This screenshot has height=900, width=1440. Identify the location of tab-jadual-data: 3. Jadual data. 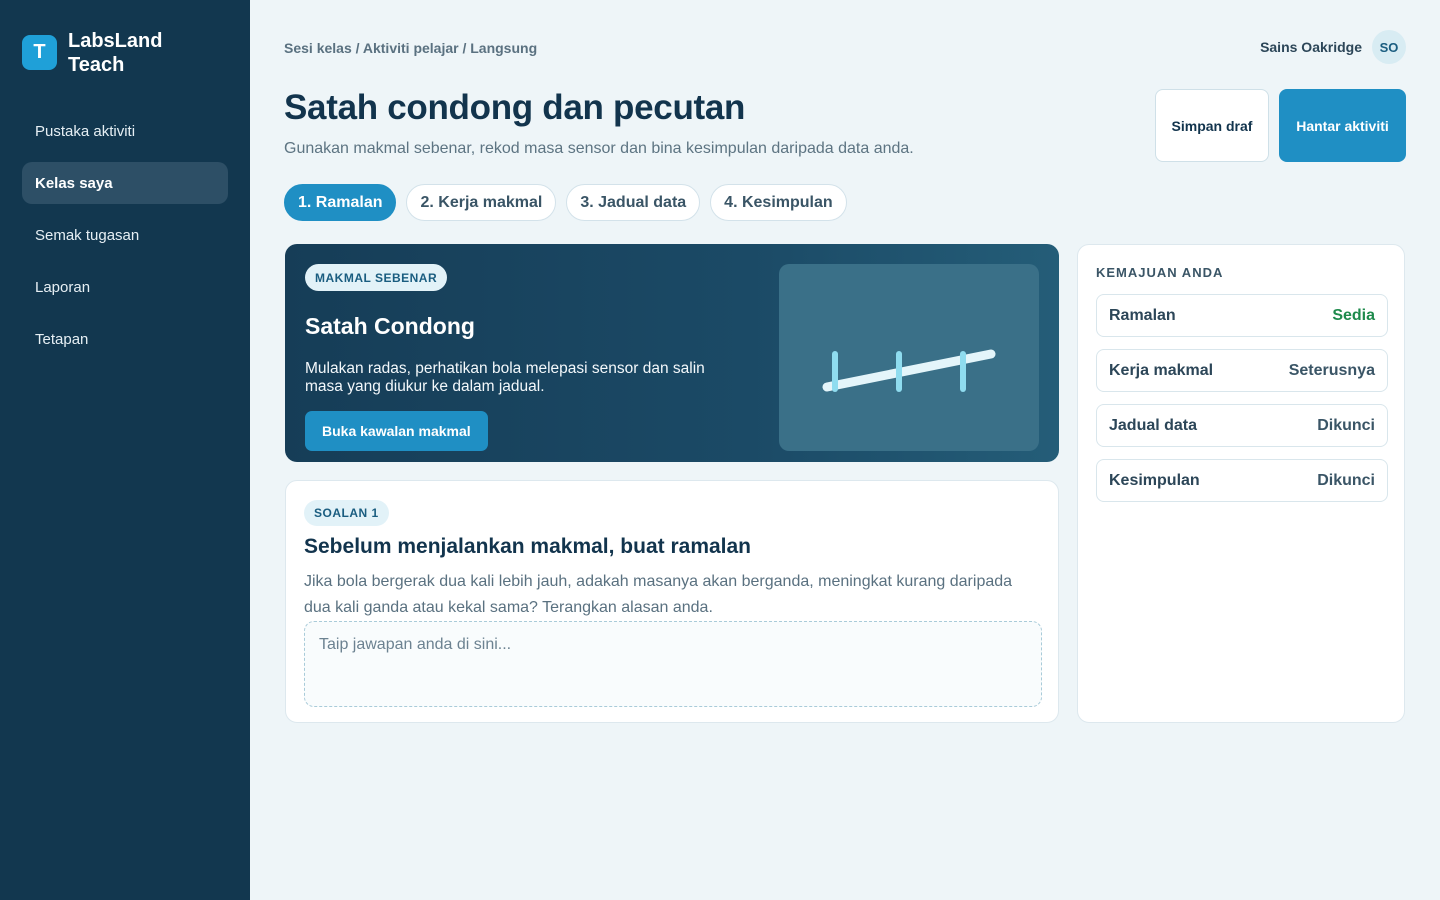
(633, 202).